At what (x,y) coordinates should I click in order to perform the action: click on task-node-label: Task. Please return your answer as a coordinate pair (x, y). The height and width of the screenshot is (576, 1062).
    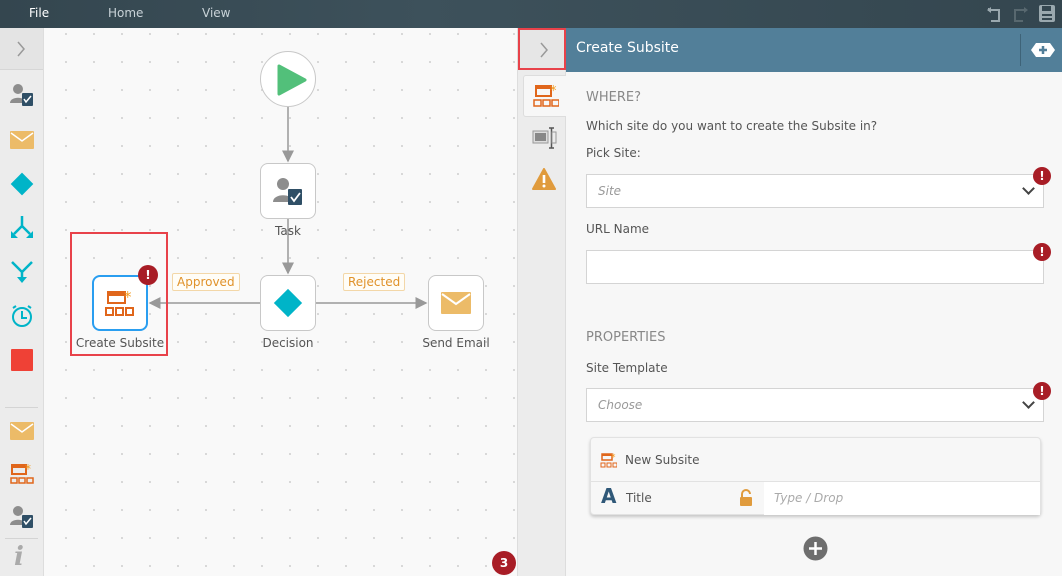
    Looking at the image, I should click on (288, 231).